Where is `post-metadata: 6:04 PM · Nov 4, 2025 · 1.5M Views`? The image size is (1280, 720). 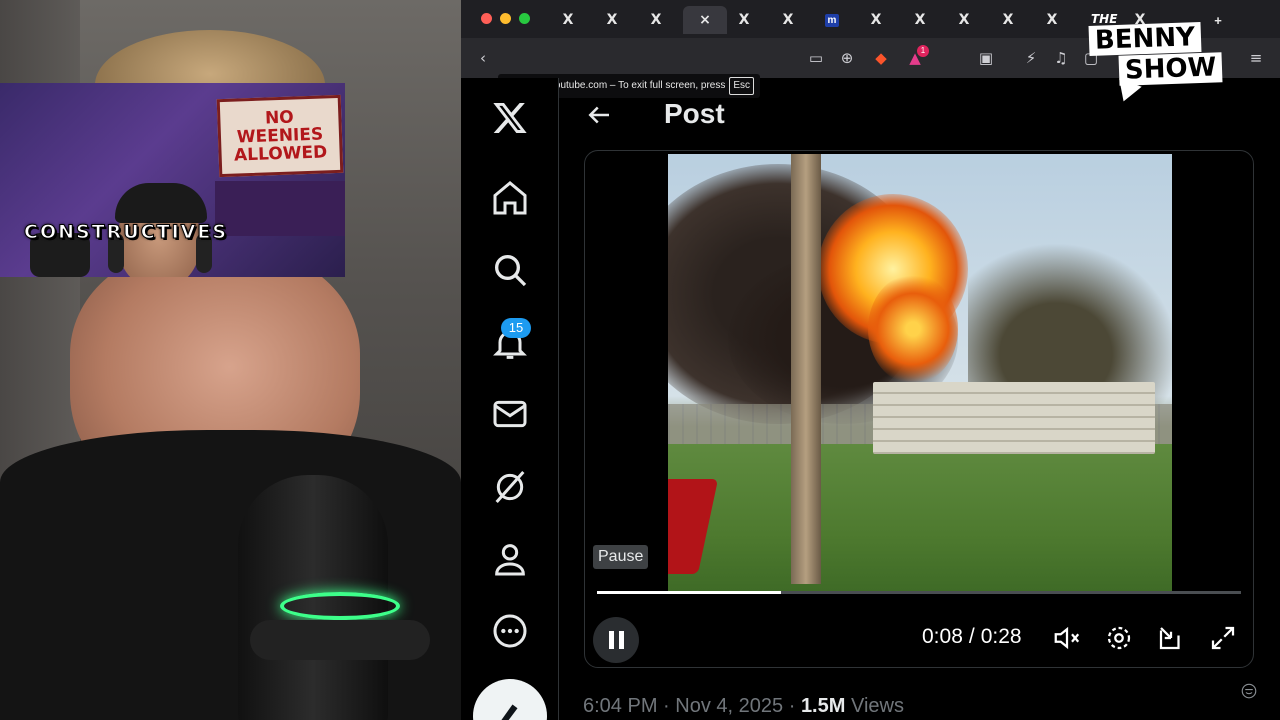
post-metadata: 6:04 PM · Nov 4, 2025 · 1.5M Views is located at coordinates (743, 706).